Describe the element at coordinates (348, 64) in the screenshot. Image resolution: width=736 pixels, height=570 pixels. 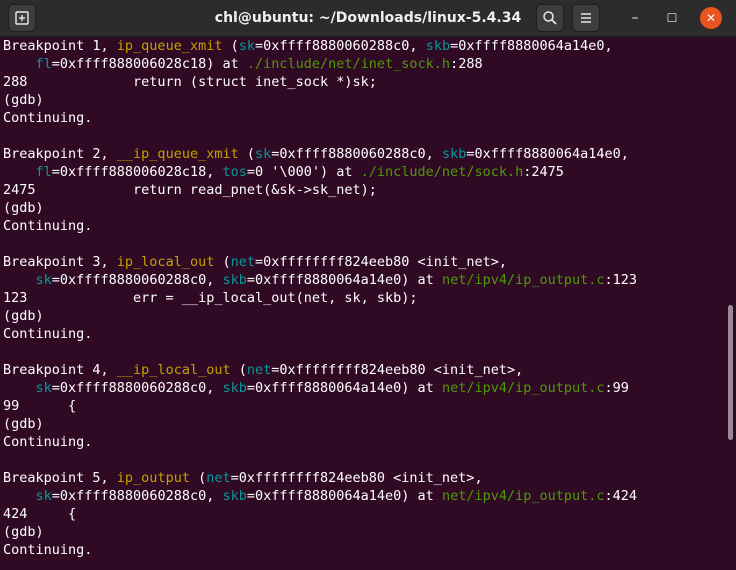
I see `source-path: ./include/net/inet_sock.h` at that location.